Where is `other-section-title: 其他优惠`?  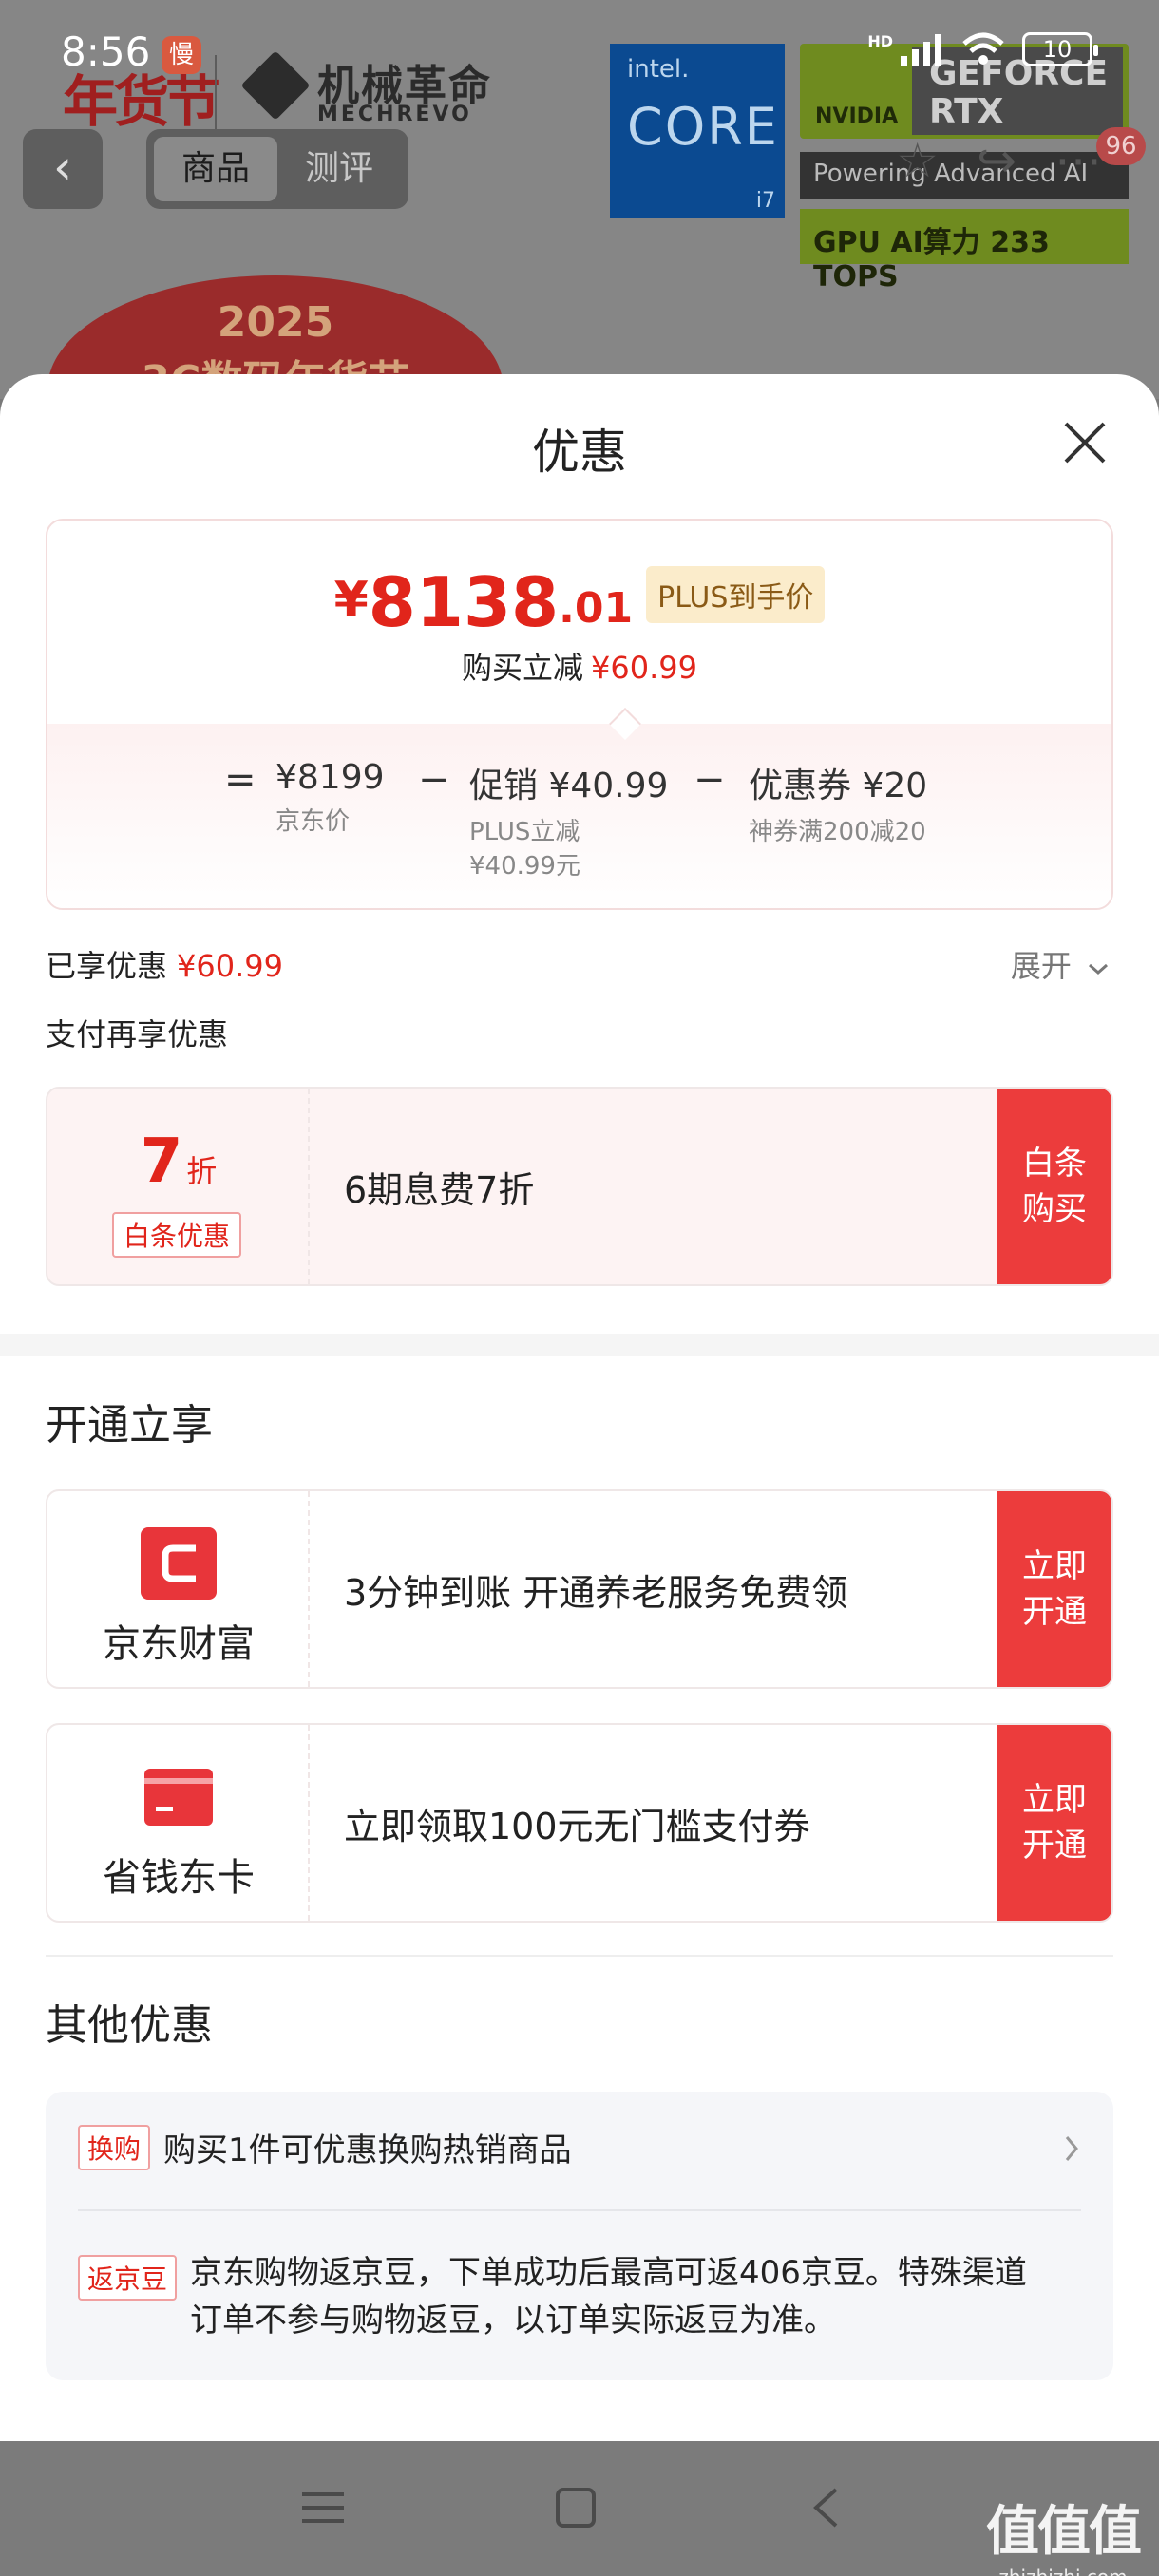 other-section-title: 其他优惠 is located at coordinates (129, 2025).